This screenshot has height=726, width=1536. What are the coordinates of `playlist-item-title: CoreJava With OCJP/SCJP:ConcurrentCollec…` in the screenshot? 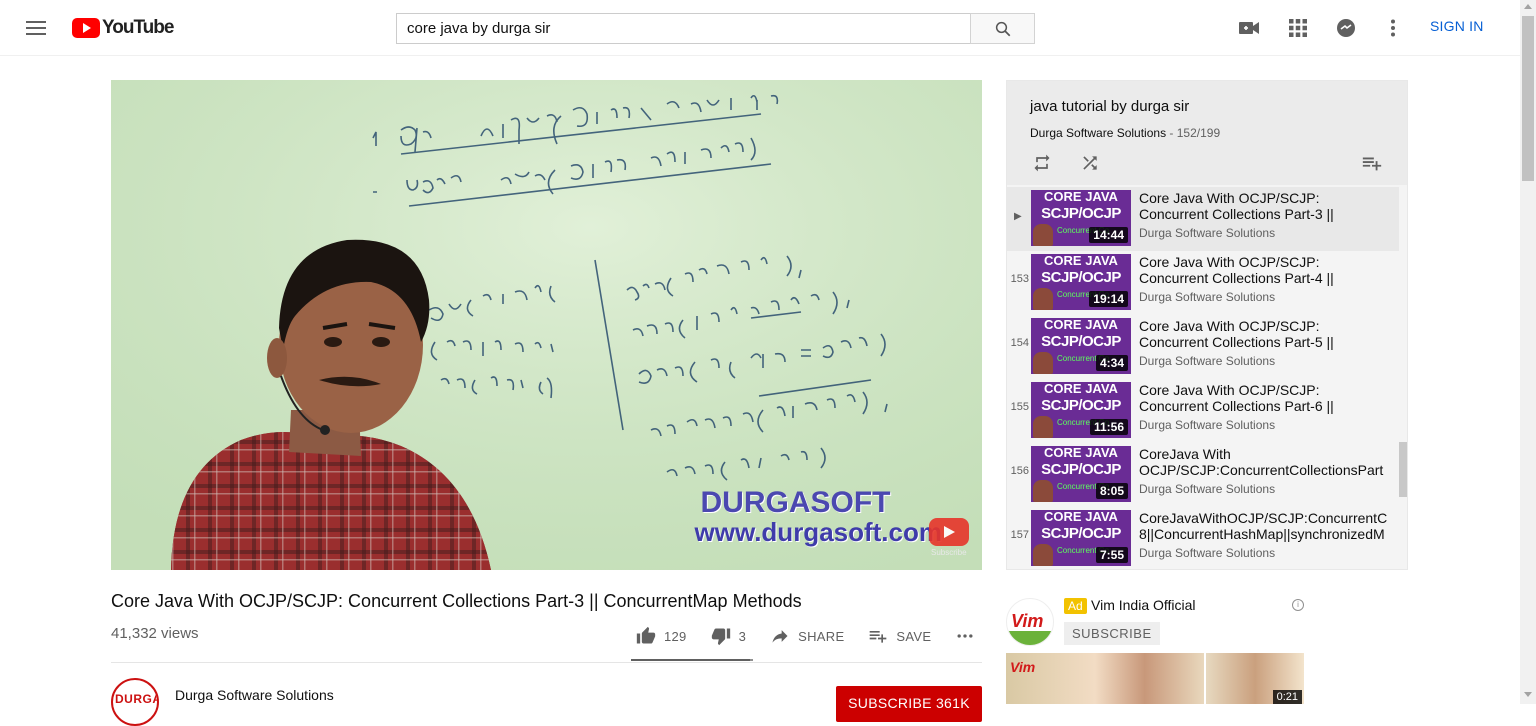 It's located at (1261, 462).